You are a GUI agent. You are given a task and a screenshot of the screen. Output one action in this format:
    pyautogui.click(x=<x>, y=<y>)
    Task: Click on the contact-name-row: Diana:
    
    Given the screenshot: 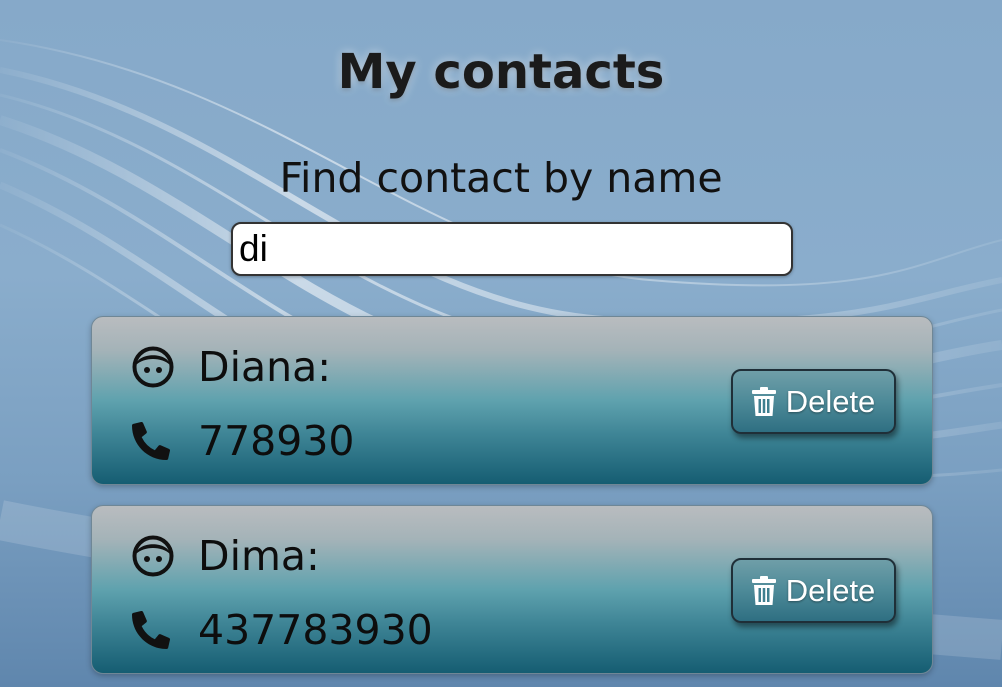 What is the action you would take?
    pyautogui.click(x=231, y=367)
    